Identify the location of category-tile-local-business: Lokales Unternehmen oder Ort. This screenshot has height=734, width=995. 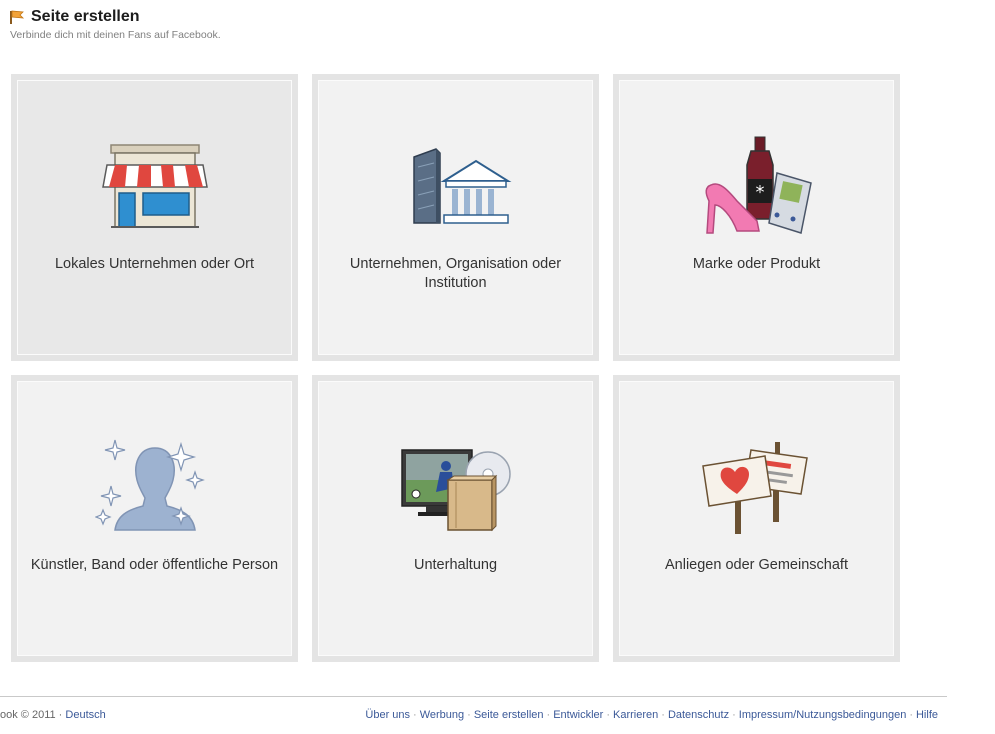
(154, 217).